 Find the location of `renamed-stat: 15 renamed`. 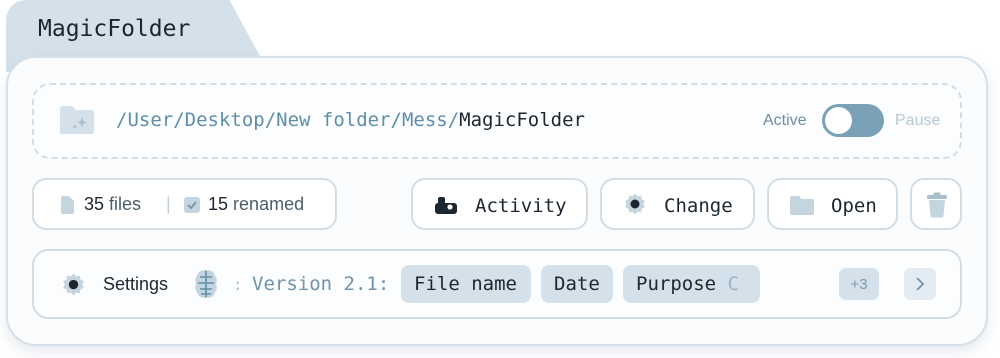

renamed-stat: 15 renamed is located at coordinates (256, 204).